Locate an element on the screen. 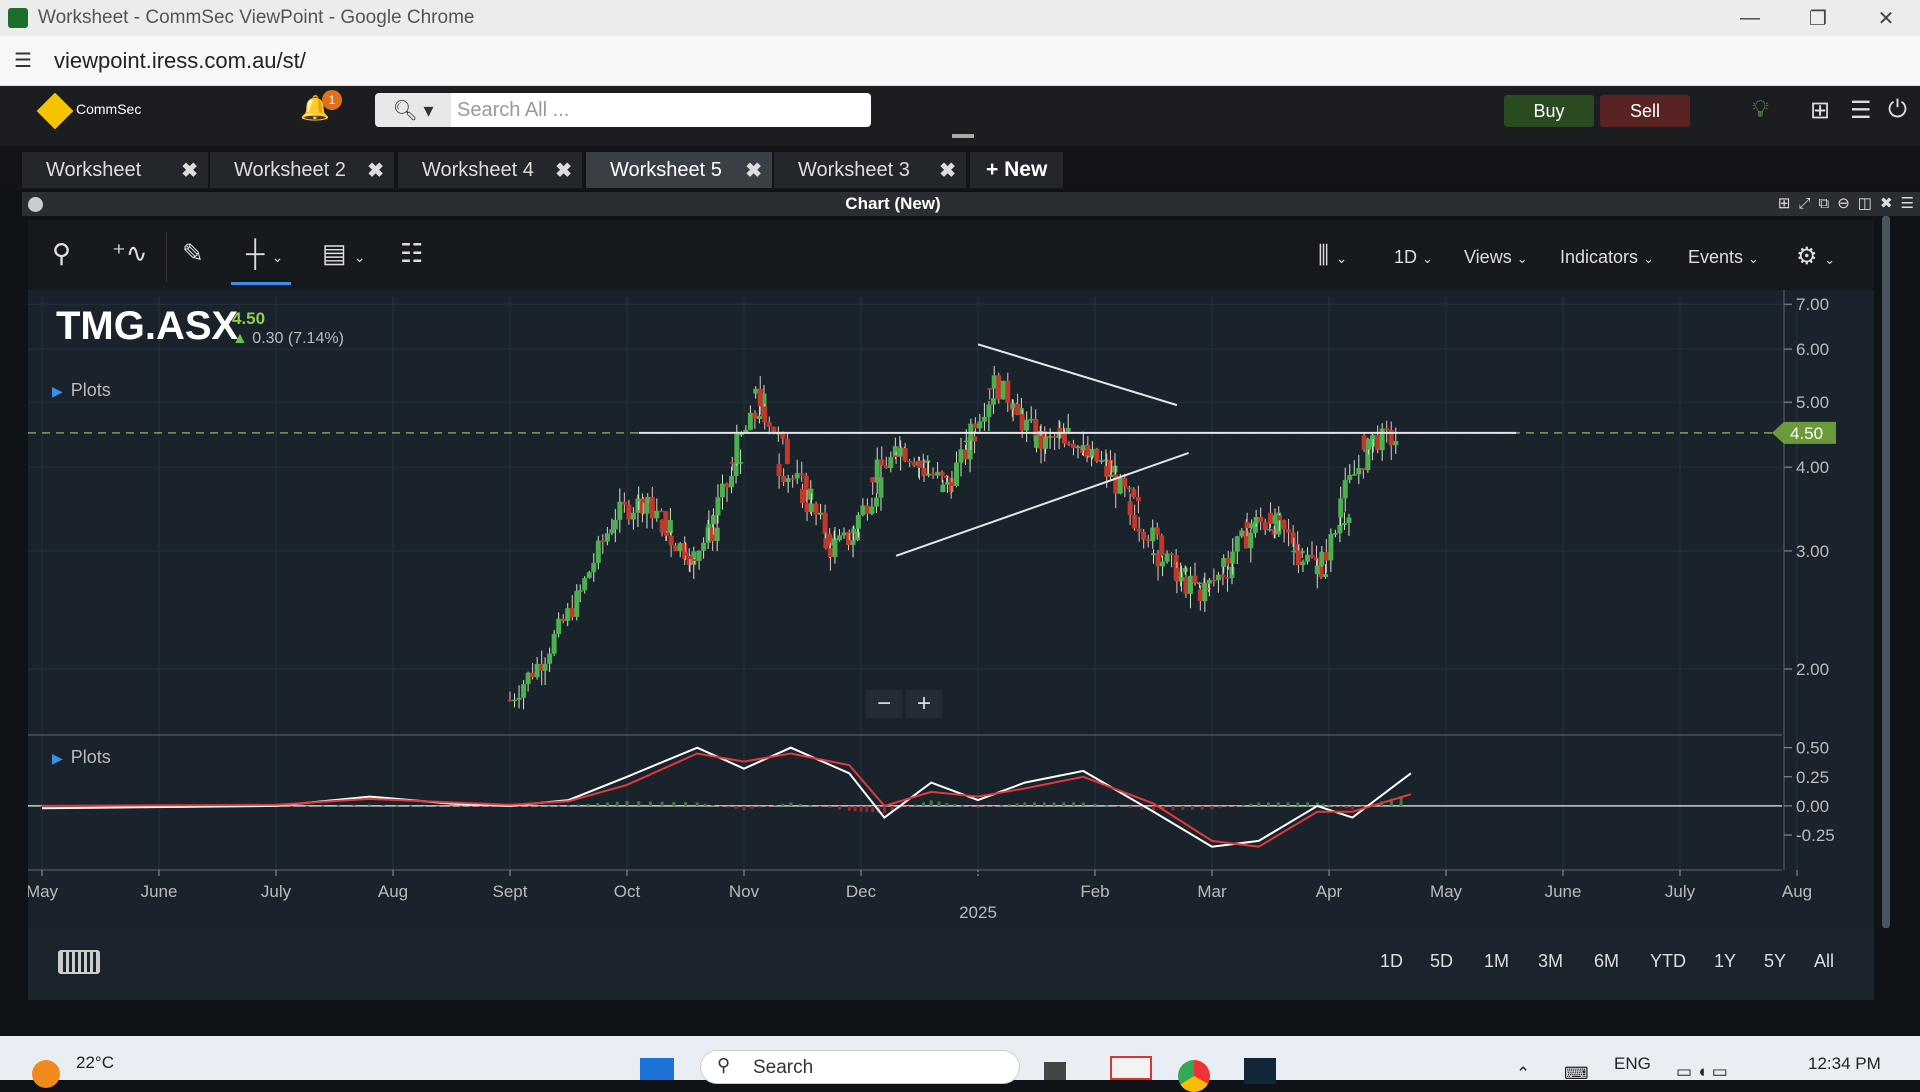 The image size is (1920, 1092). range-3m: 3M is located at coordinates (1550, 961).